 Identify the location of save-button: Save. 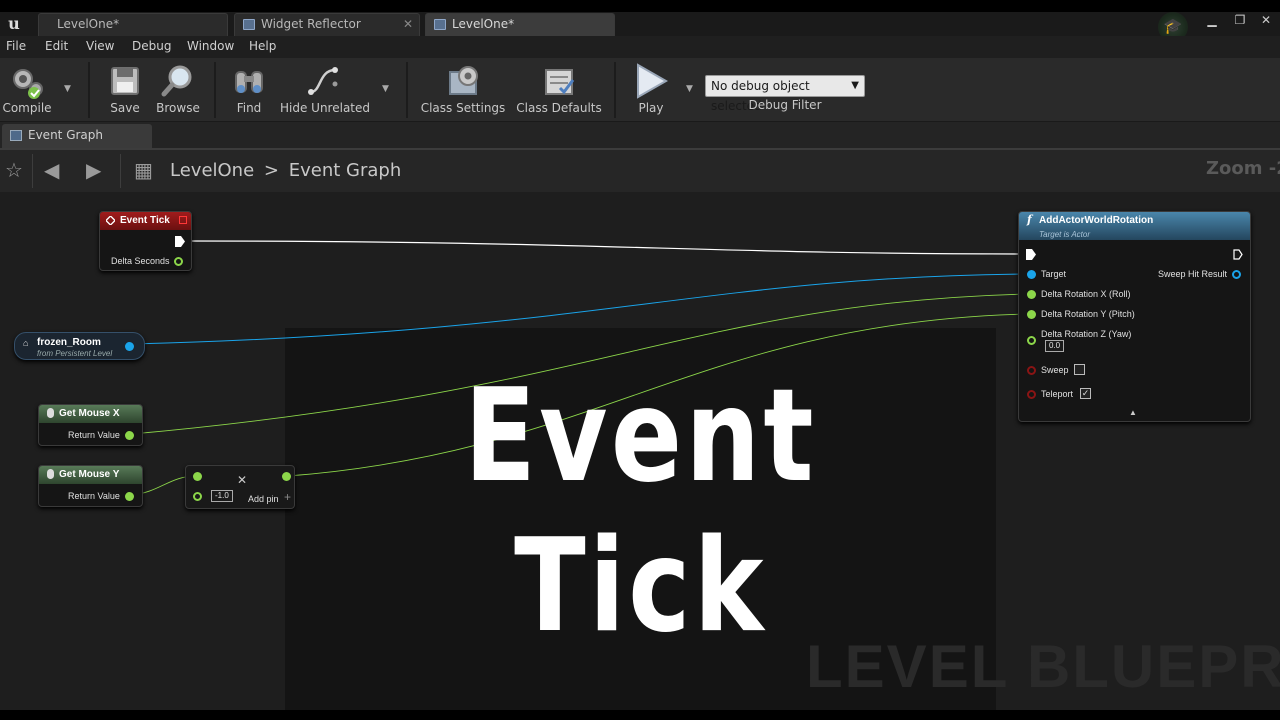
(125, 89).